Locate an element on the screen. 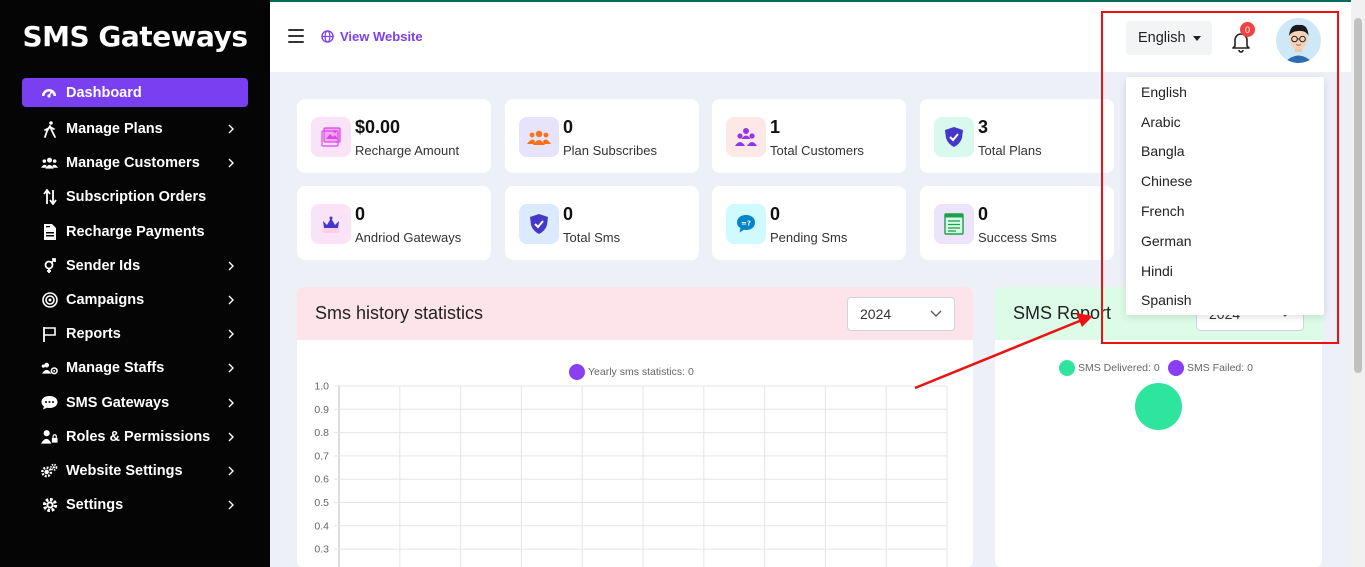  cogs-icon is located at coordinates (49, 470).